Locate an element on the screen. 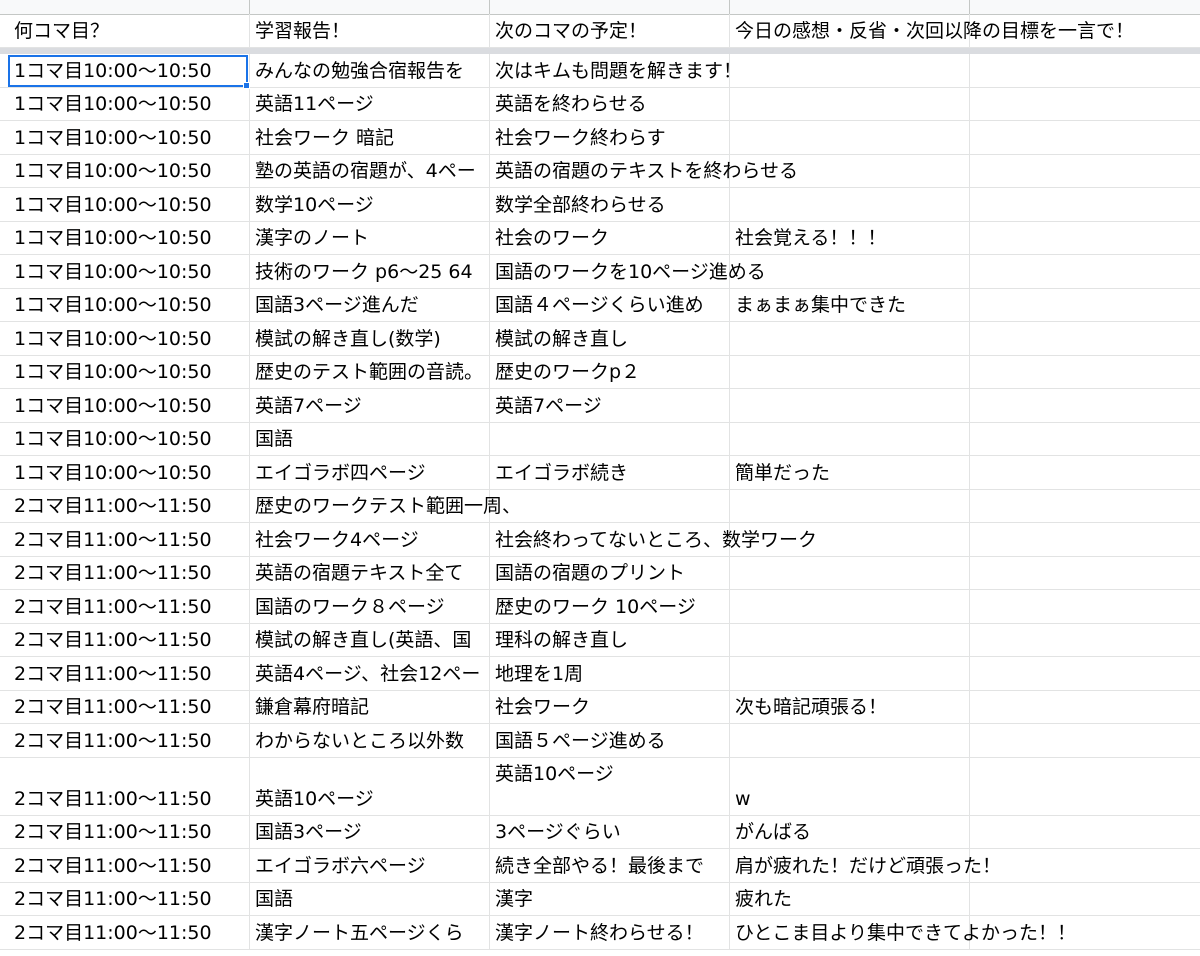 The width and height of the screenshot is (1200, 956). table-row: 2コマ目11:00〜11:50 国語 漢字 疲れた is located at coordinates (600, 899).